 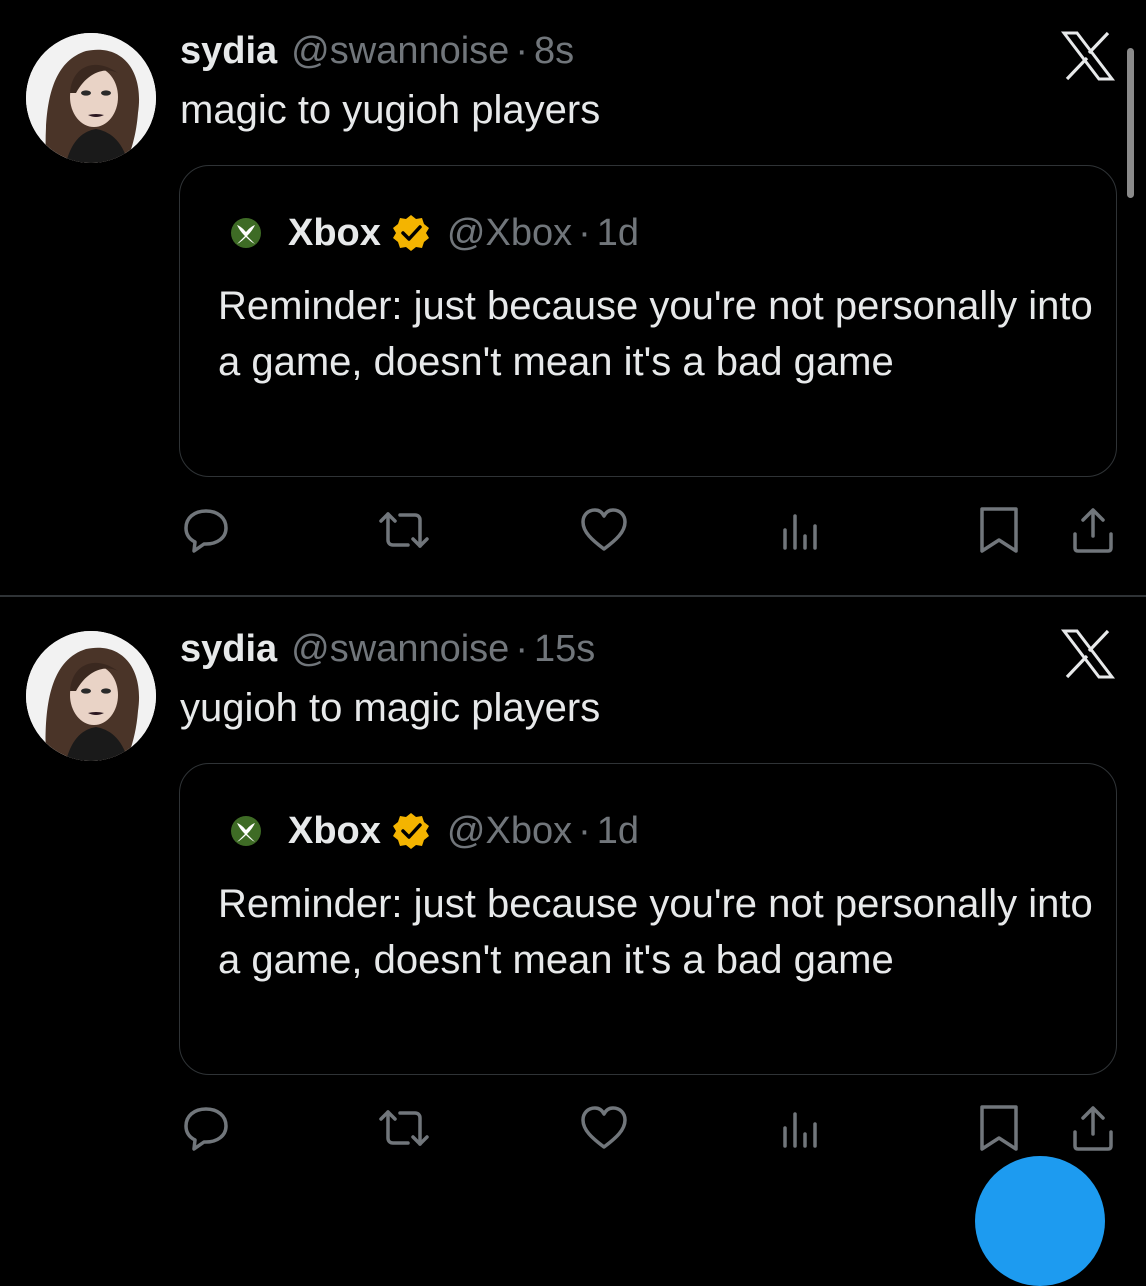 I want to click on tweet-divider, so click(x=573, y=596).